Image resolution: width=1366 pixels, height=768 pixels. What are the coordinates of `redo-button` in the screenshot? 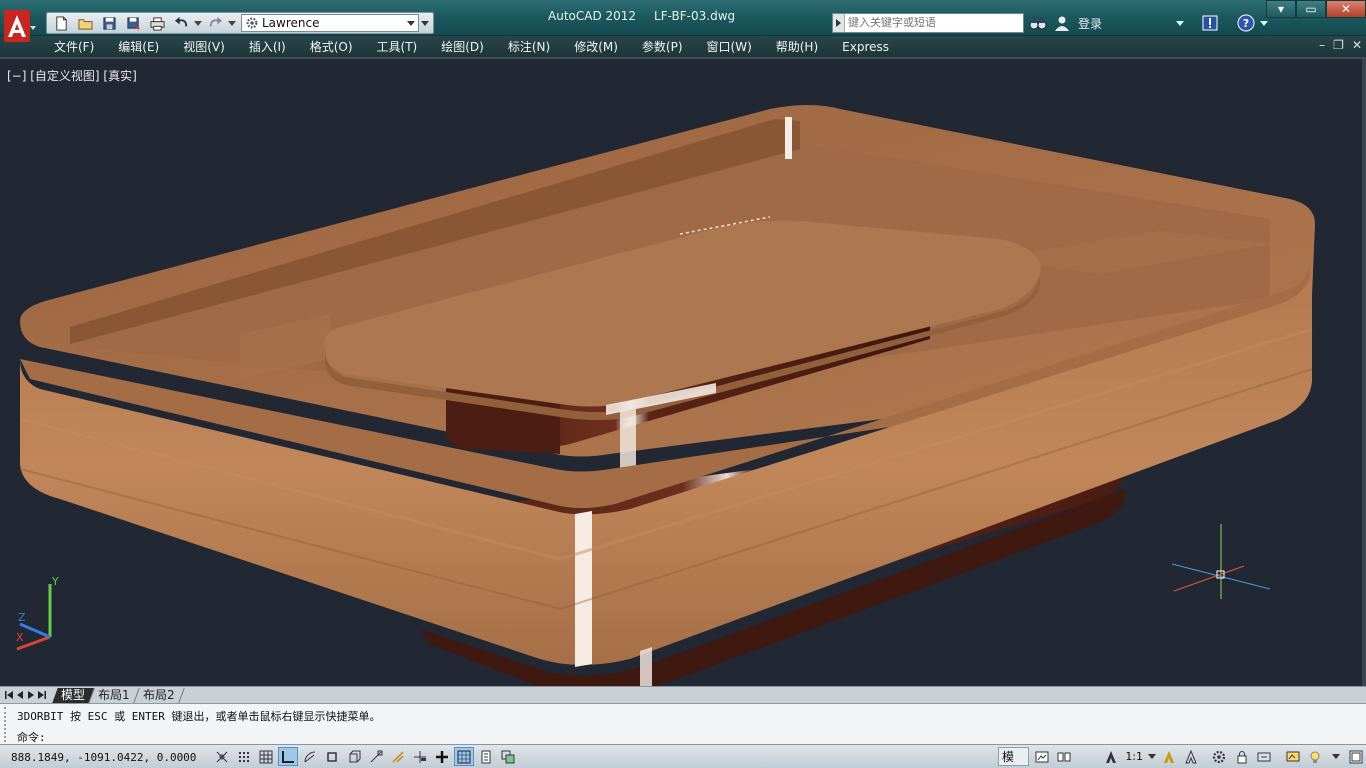 It's located at (215, 23).